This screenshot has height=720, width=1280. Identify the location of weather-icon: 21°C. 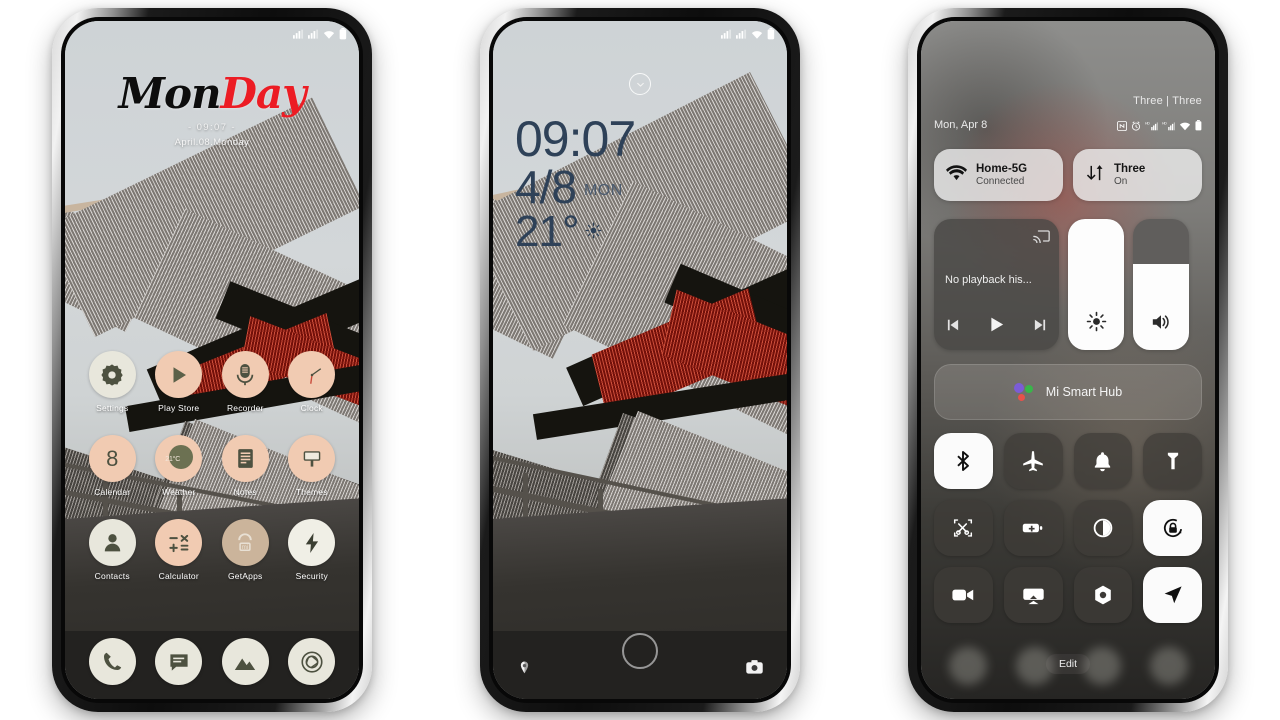
(179, 458).